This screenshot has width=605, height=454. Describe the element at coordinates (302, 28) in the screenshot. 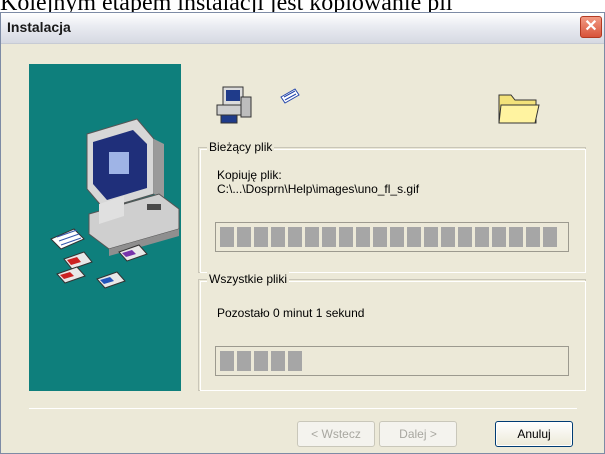

I see `title-bar: Instalacja ✕` at that location.